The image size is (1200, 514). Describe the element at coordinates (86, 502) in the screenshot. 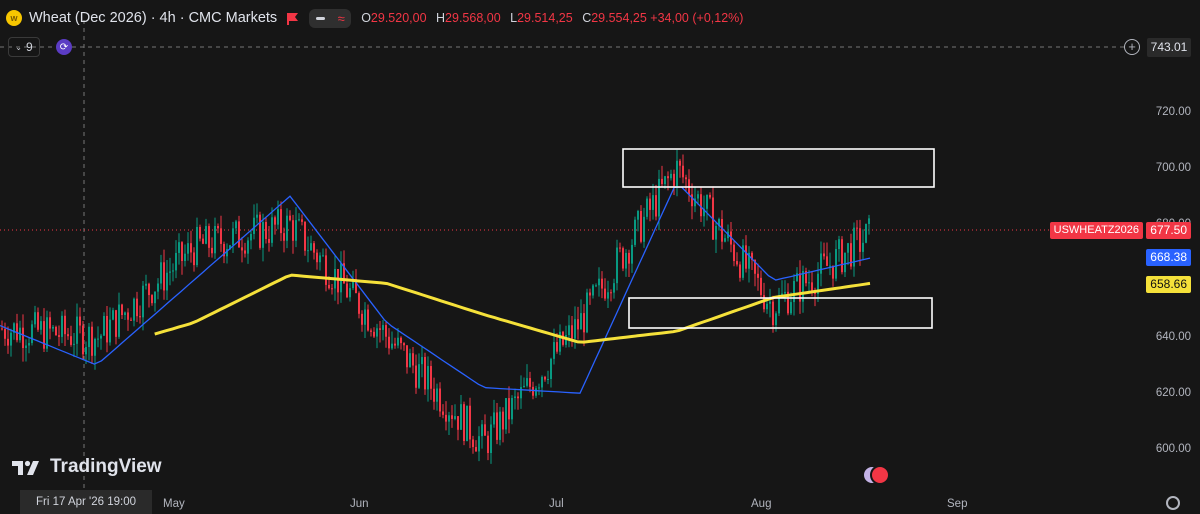

I see `crosshair-time: Fri 17 Apr '26 19:00` at that location.